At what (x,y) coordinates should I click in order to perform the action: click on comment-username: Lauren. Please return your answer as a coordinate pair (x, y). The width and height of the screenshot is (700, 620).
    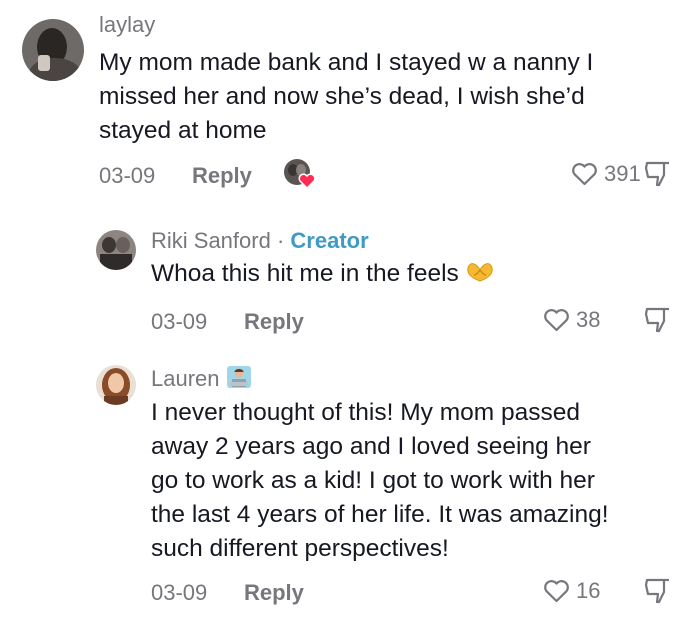
    Looking at the image, I should click on (185, 378).